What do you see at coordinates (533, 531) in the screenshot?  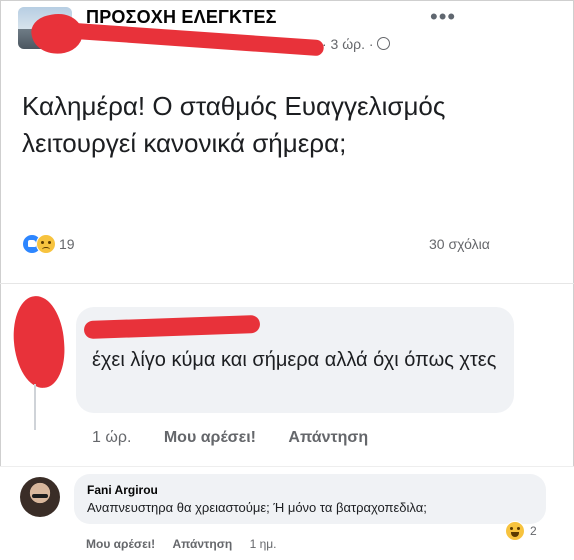 I see `reply-reaction-count: 2` at bounding box center [533, 531].